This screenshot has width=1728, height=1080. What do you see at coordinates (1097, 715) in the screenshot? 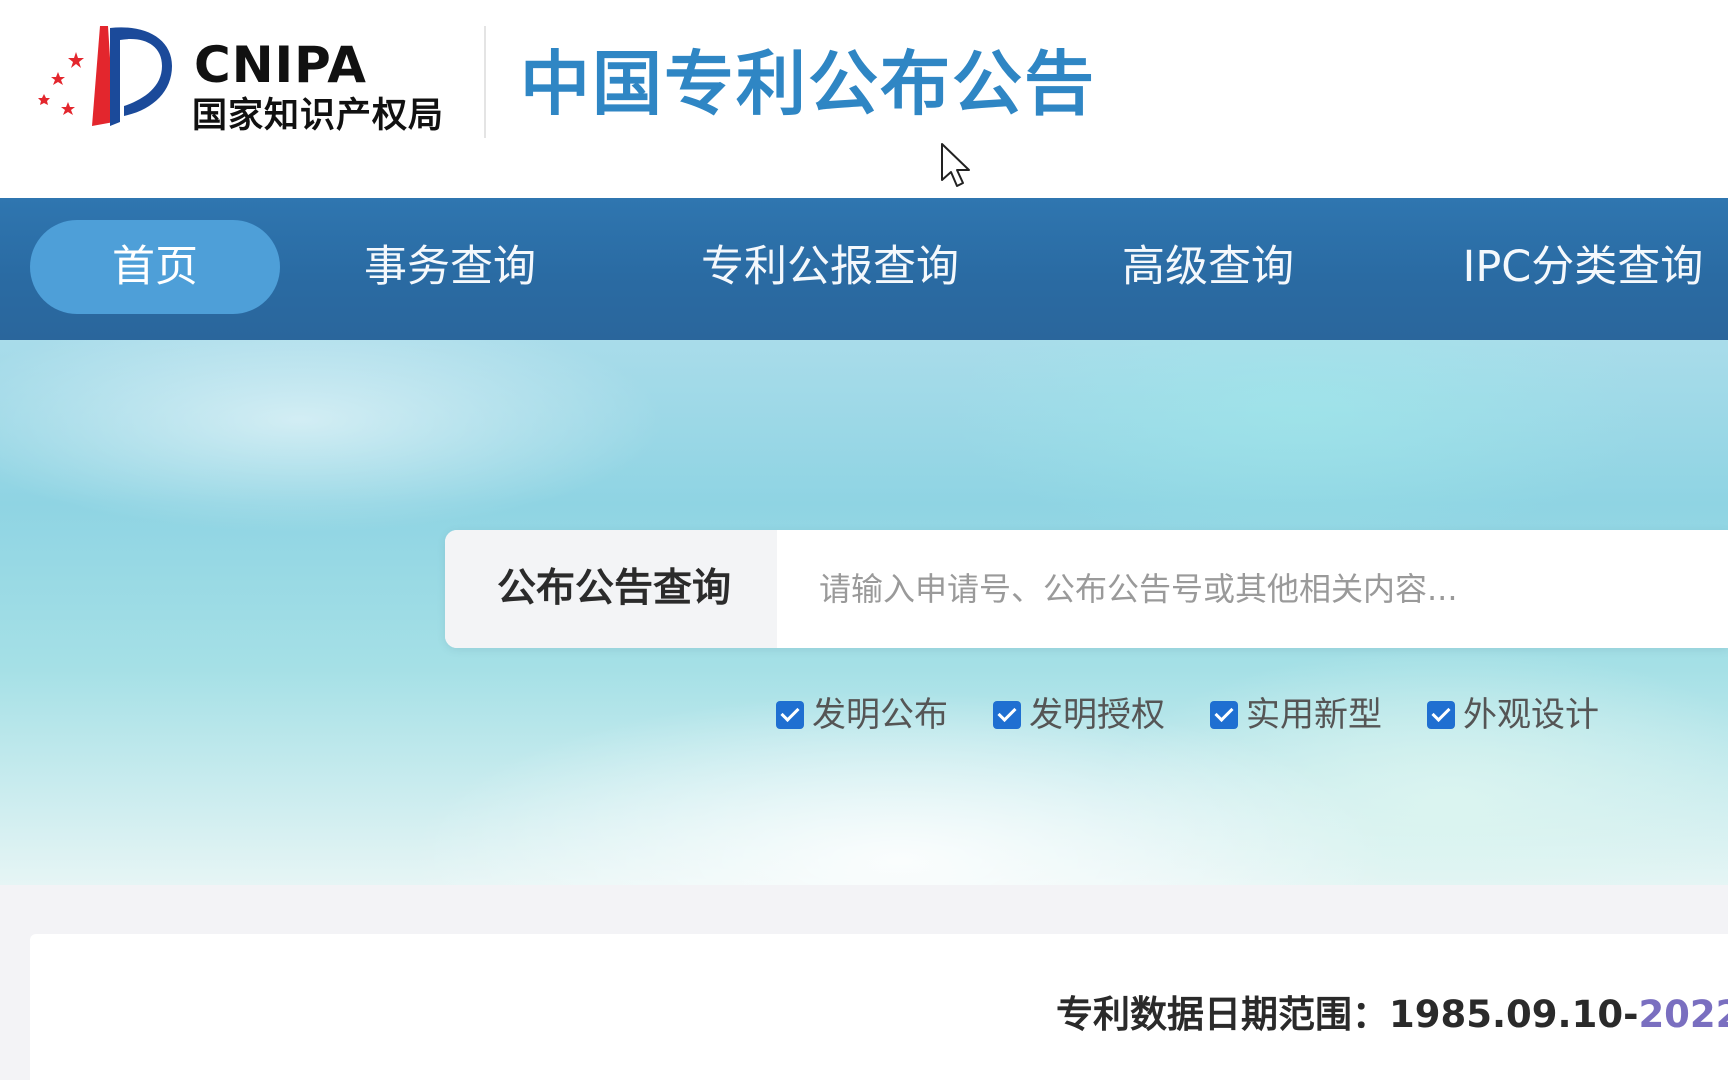
I see `filter-label: 发明授权` at bounding box center [1097, 715].